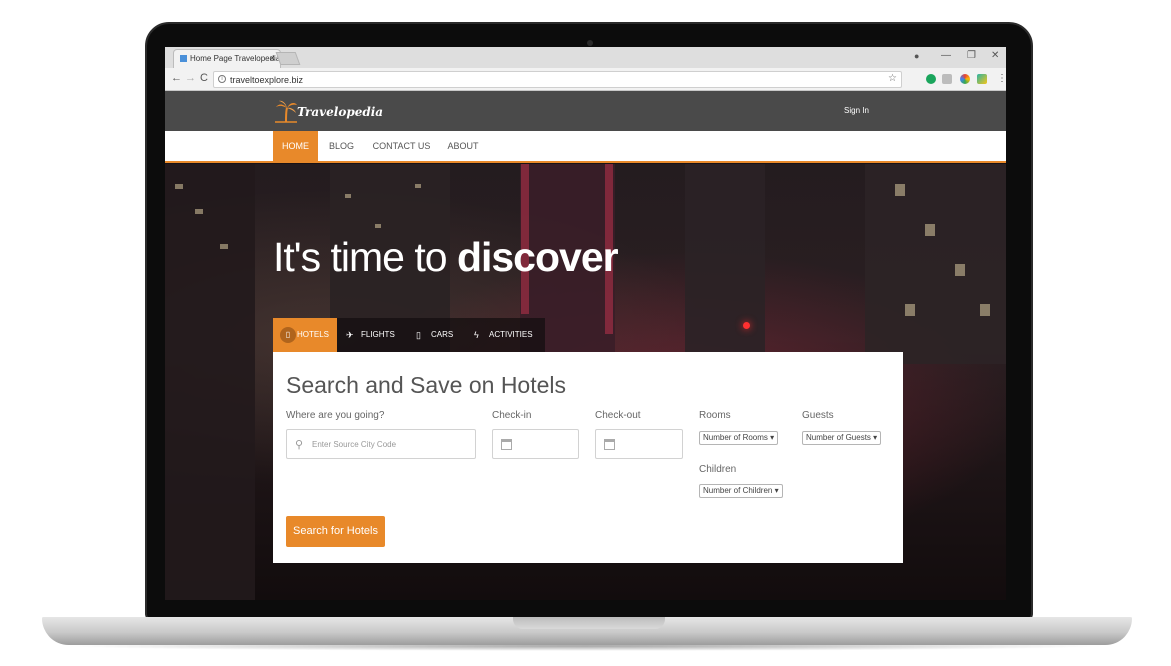 This screenshot has height=666, width=1171. What do you see at coordinates (295, 146) in the screenshot?
I see `nav-home: HOME` at bounding box center [295, 146].